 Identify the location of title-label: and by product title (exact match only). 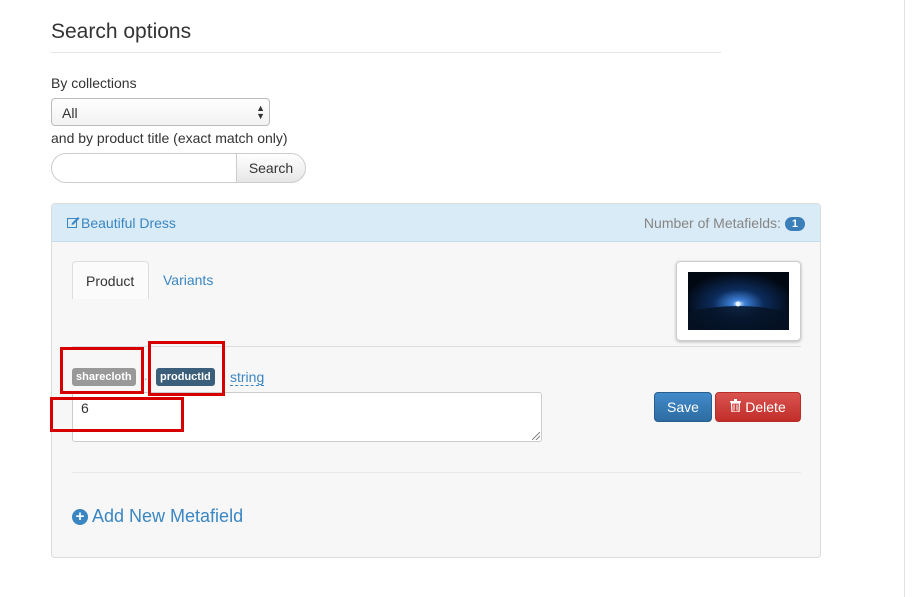
(169, 138).